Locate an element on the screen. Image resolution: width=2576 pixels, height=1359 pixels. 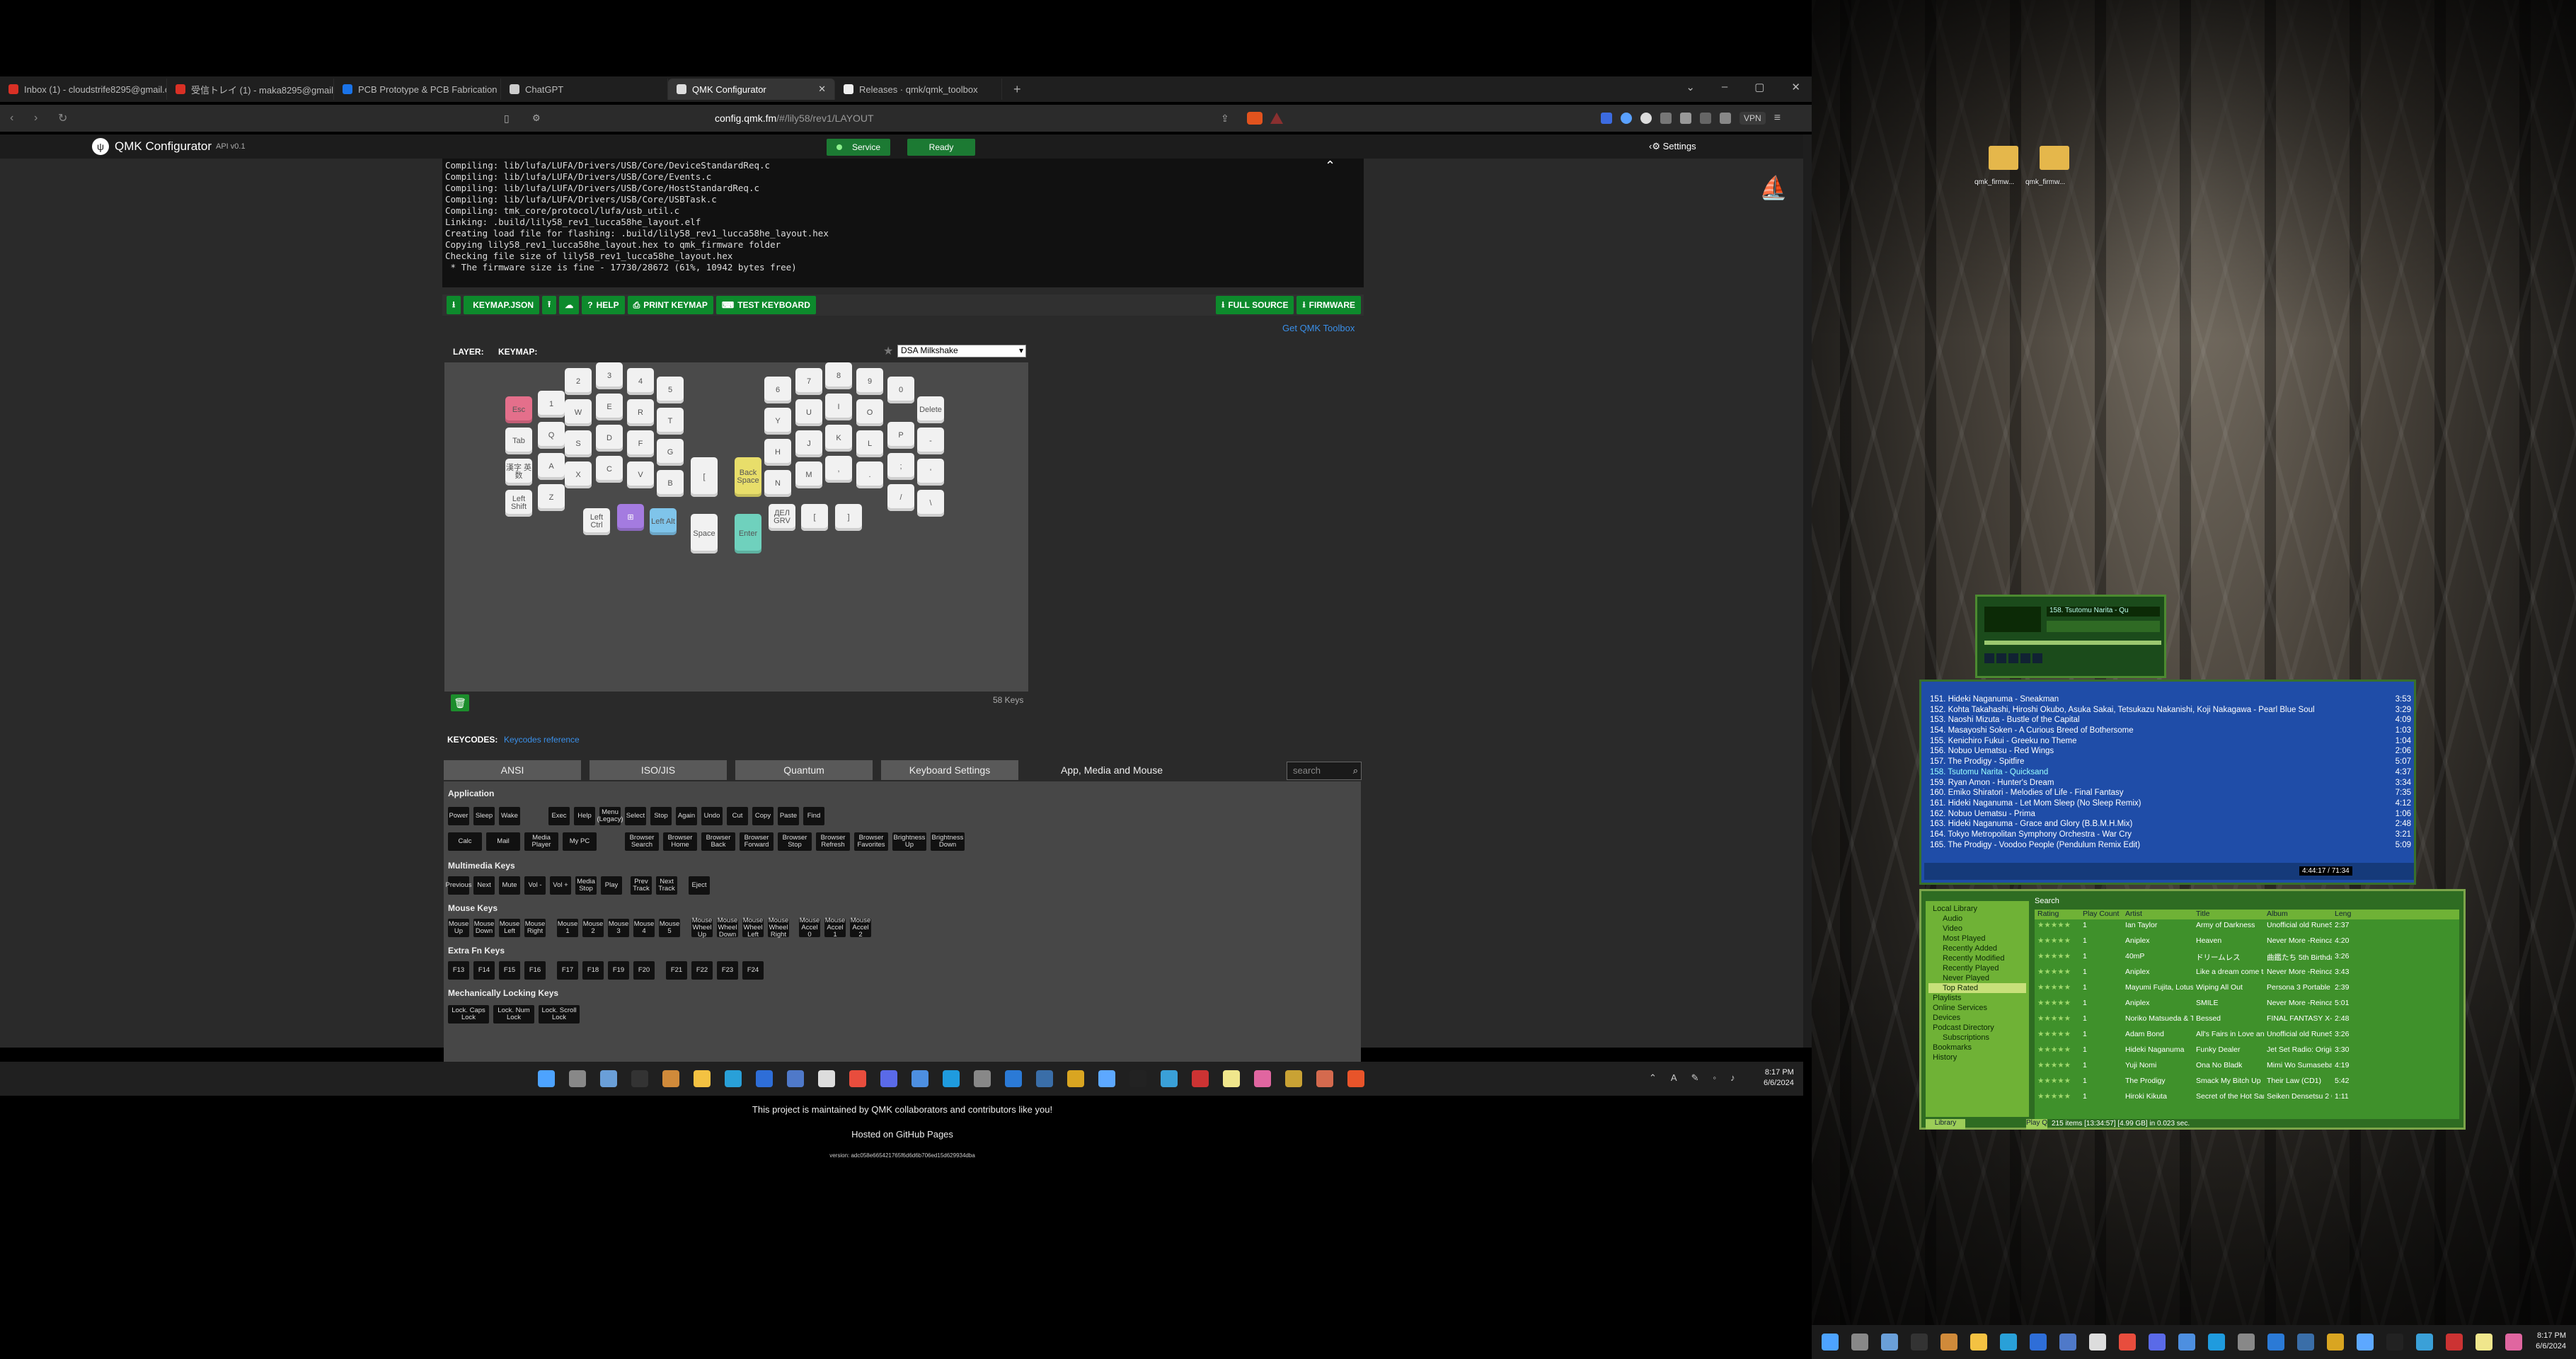
key: 7 is located at coordinates (808, 381).